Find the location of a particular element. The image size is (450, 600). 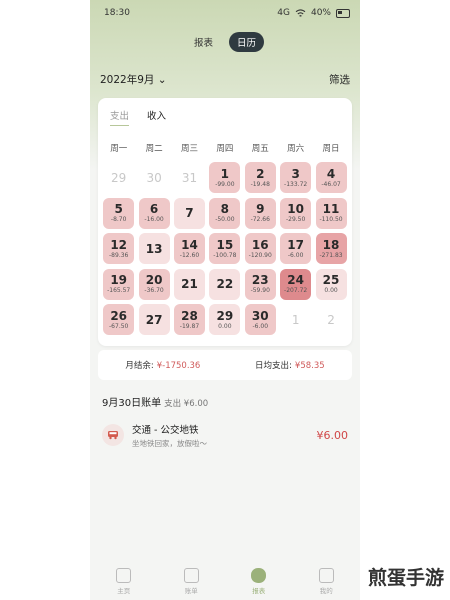

calendar-day: 27 is located at coordinates (153, 320).